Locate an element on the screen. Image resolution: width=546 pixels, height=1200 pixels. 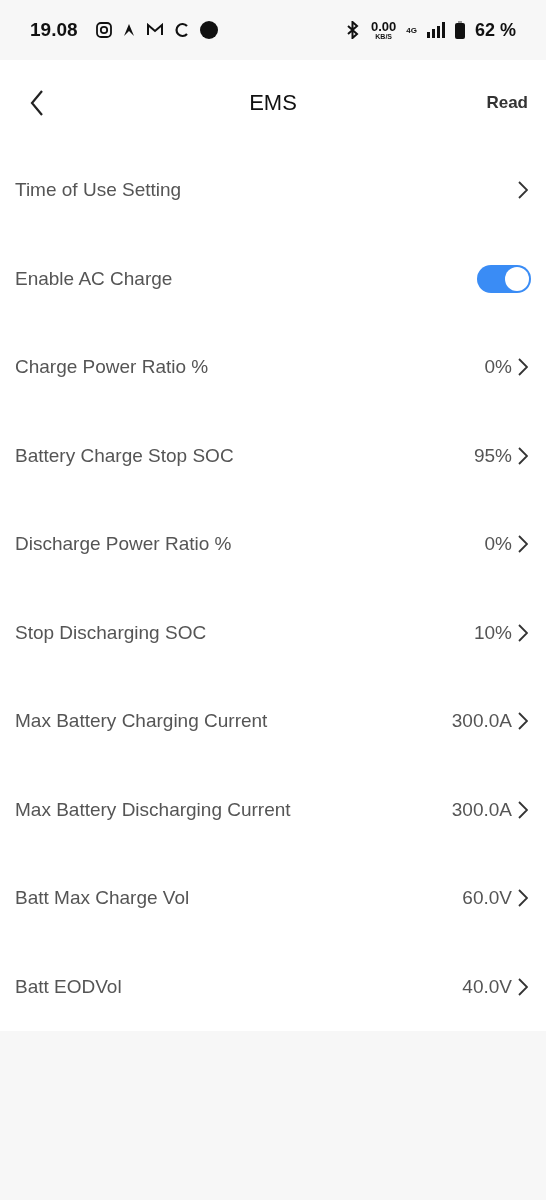
setting-label: Enable AC Charge is located at coordinates (94, 278).